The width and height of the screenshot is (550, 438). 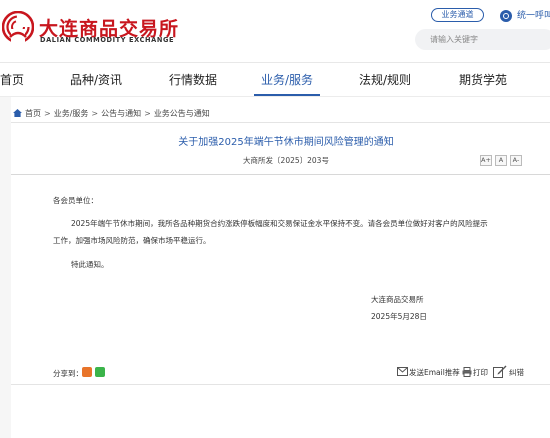 What do you see at coordinates (399, 316) in the screenshot?
I see `publish-date: 2025年5月28日` at bounding box center [399, 316].